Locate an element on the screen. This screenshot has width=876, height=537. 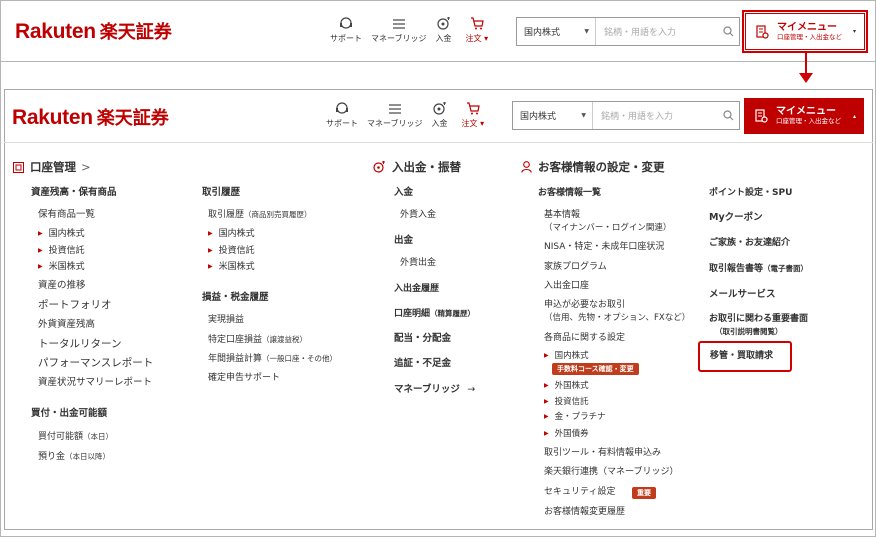
family-program-link: 家族プログラム is located at coordinates (575, 267).